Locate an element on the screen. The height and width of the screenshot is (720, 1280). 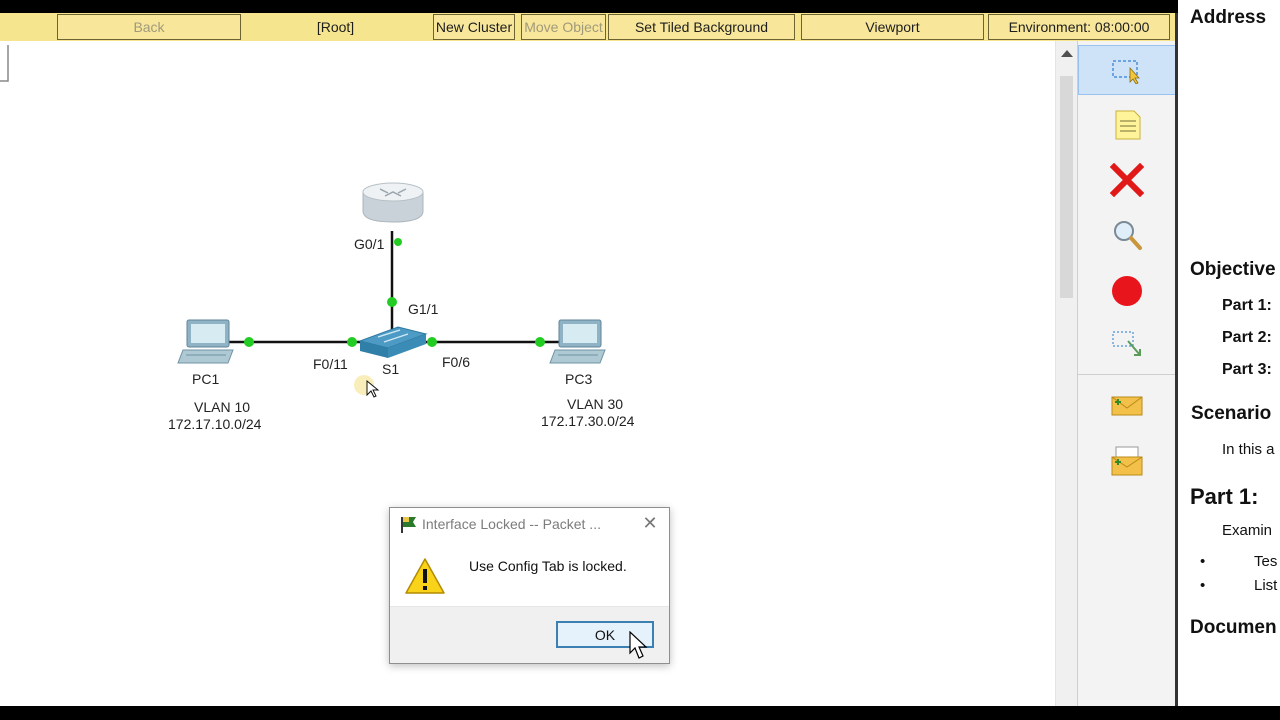
bottom-black-strip is located at coordinates (640, 713).